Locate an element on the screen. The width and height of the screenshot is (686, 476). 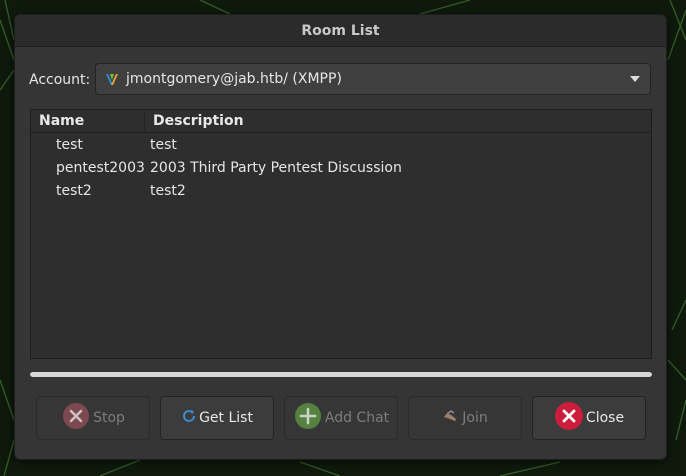
handshake-icon is located at coordinates (451, 418).